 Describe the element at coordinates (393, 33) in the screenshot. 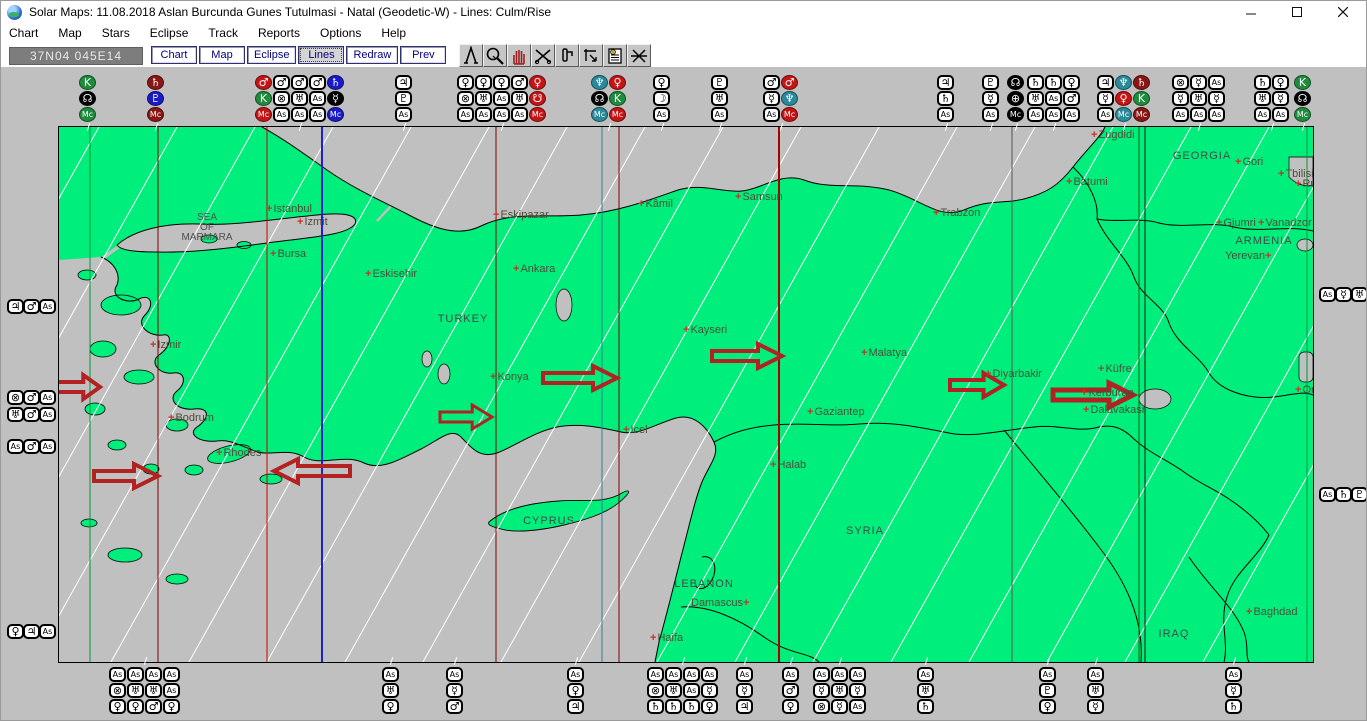

I see `menu-help: Help` at that location.